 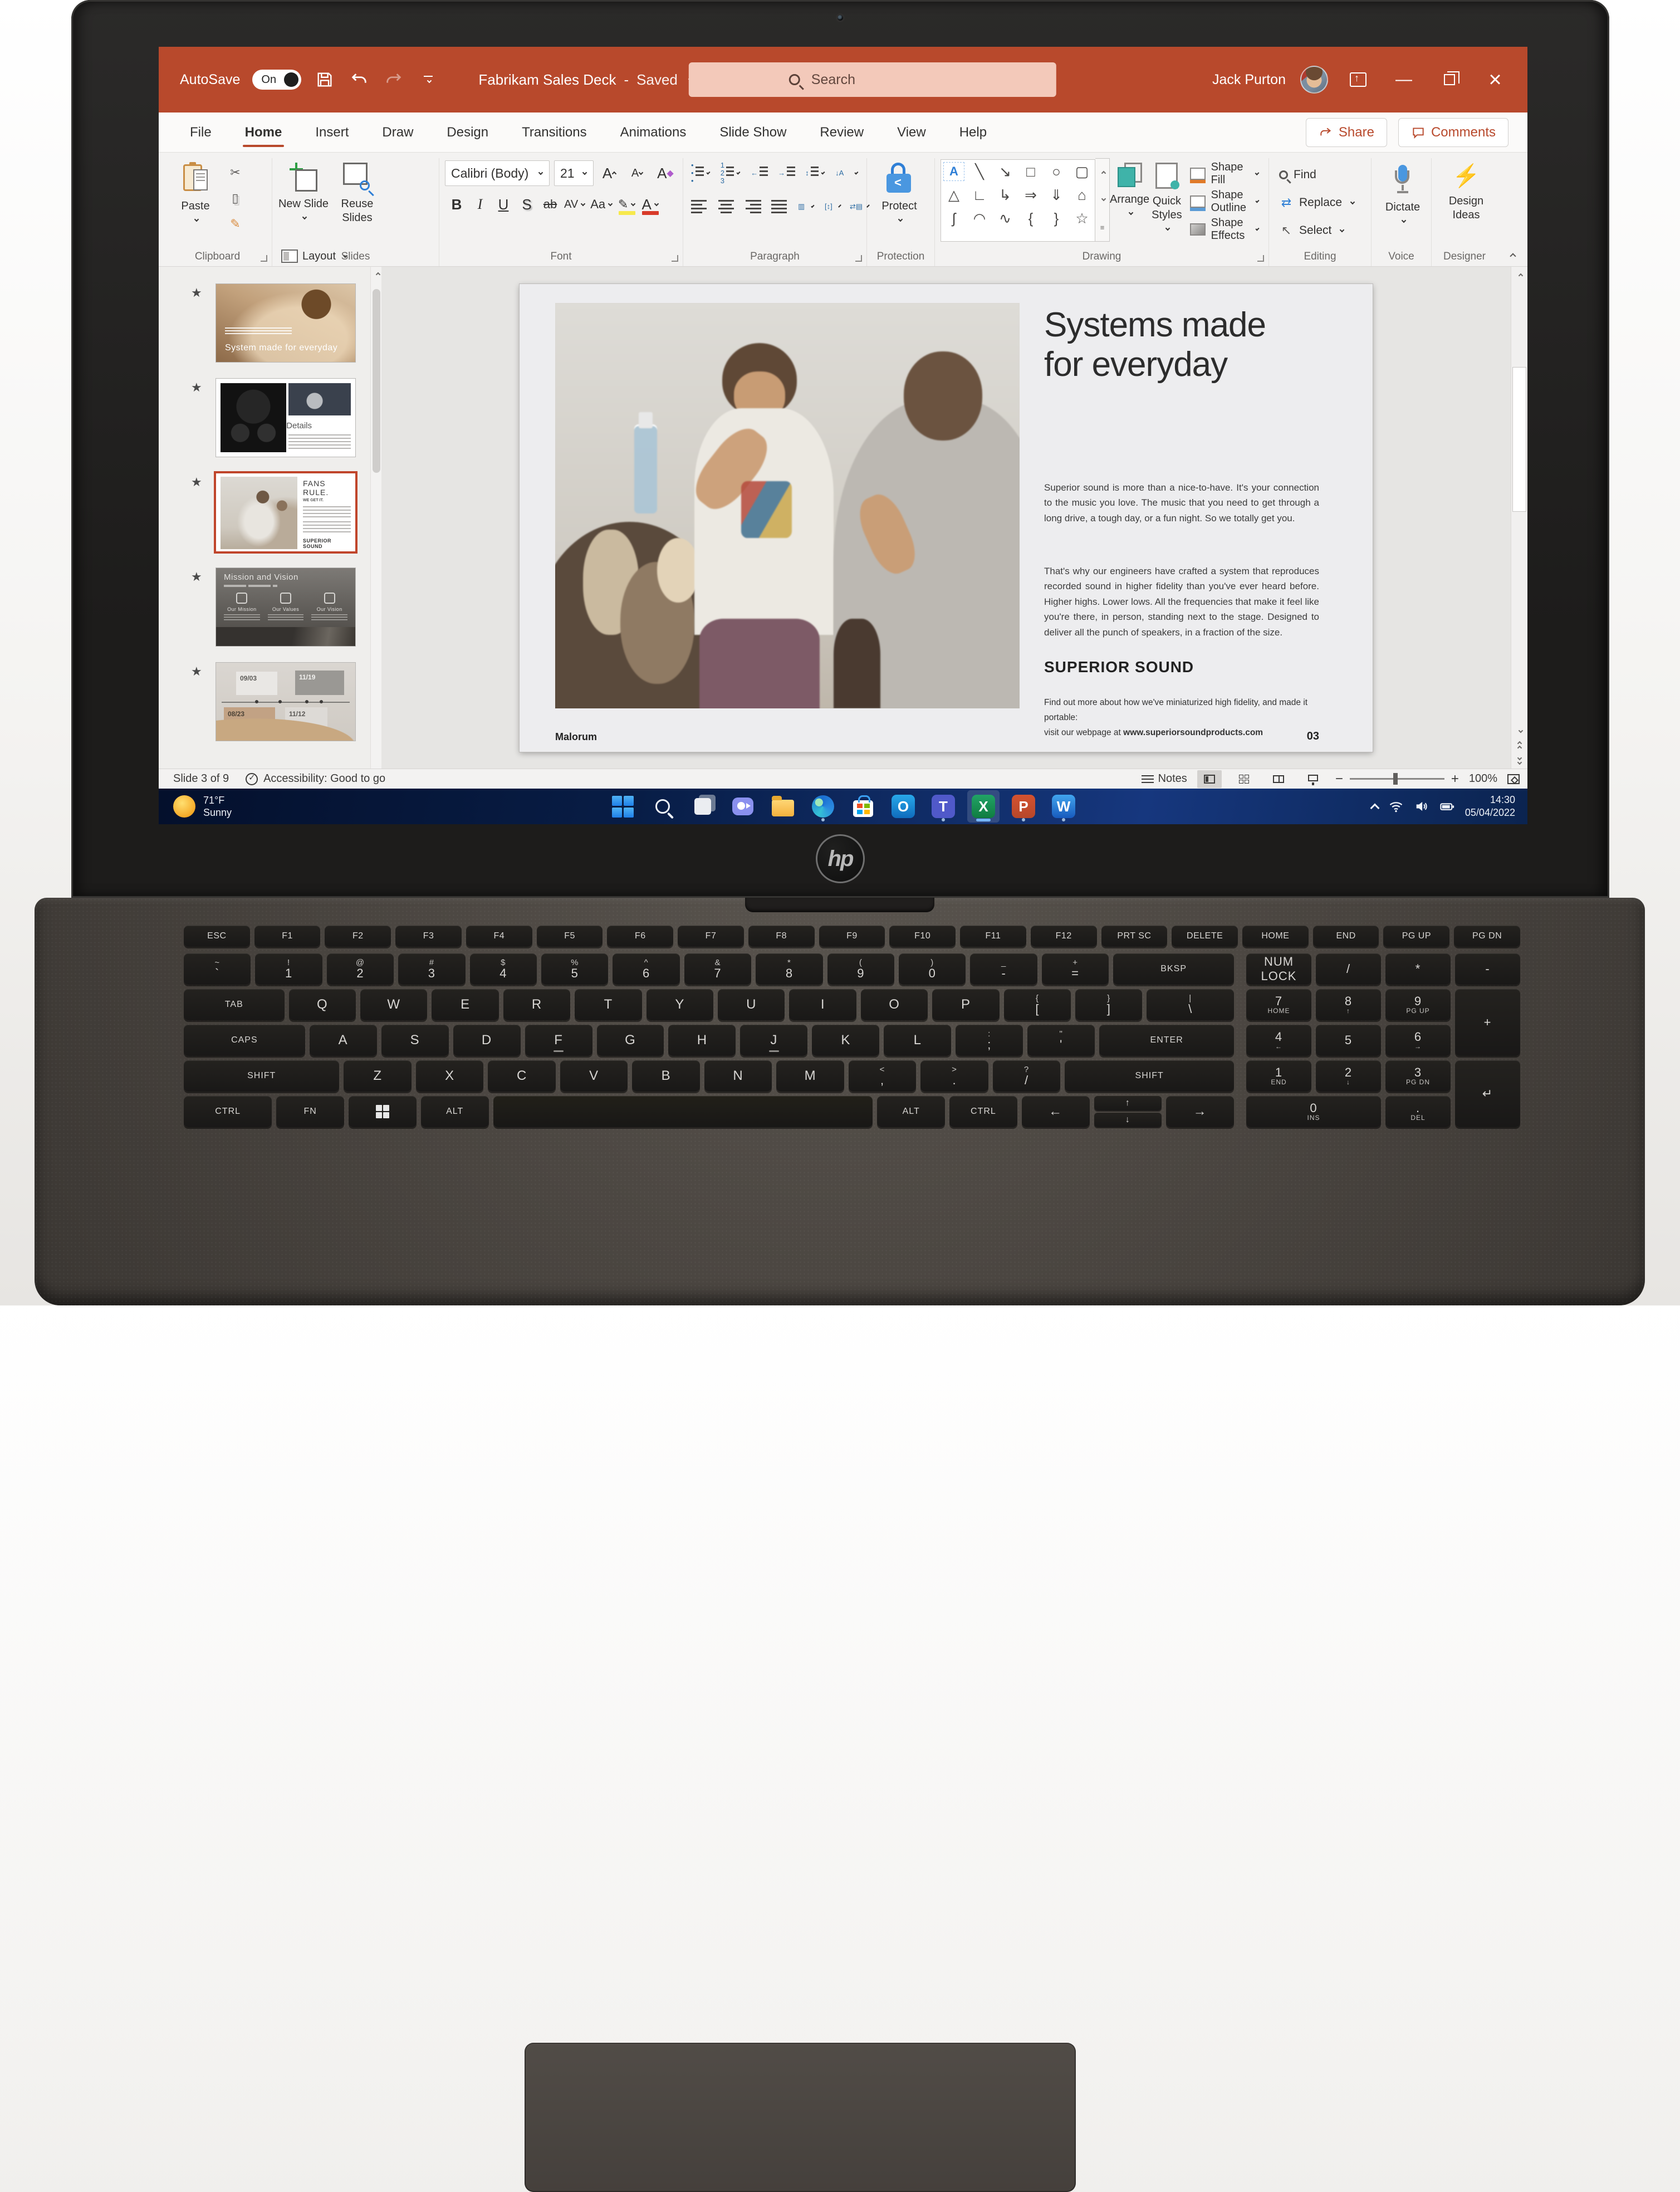 I want to click on zoom-out-button: −, so click(x=1339, y=779).